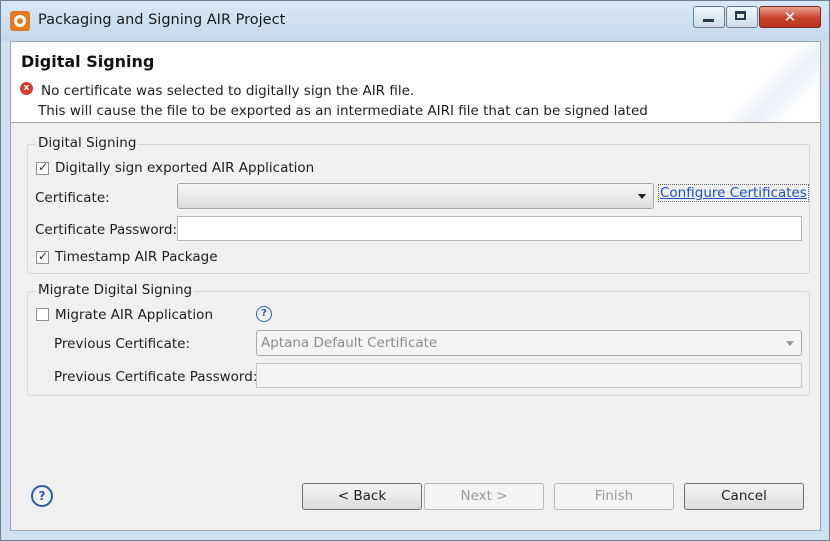 The height and width of the screenshot is (541, 830). Describe the element at coordinates (134, 315) in the screenshot. I see `migrate-label: Migrate AIR Application` at that location.